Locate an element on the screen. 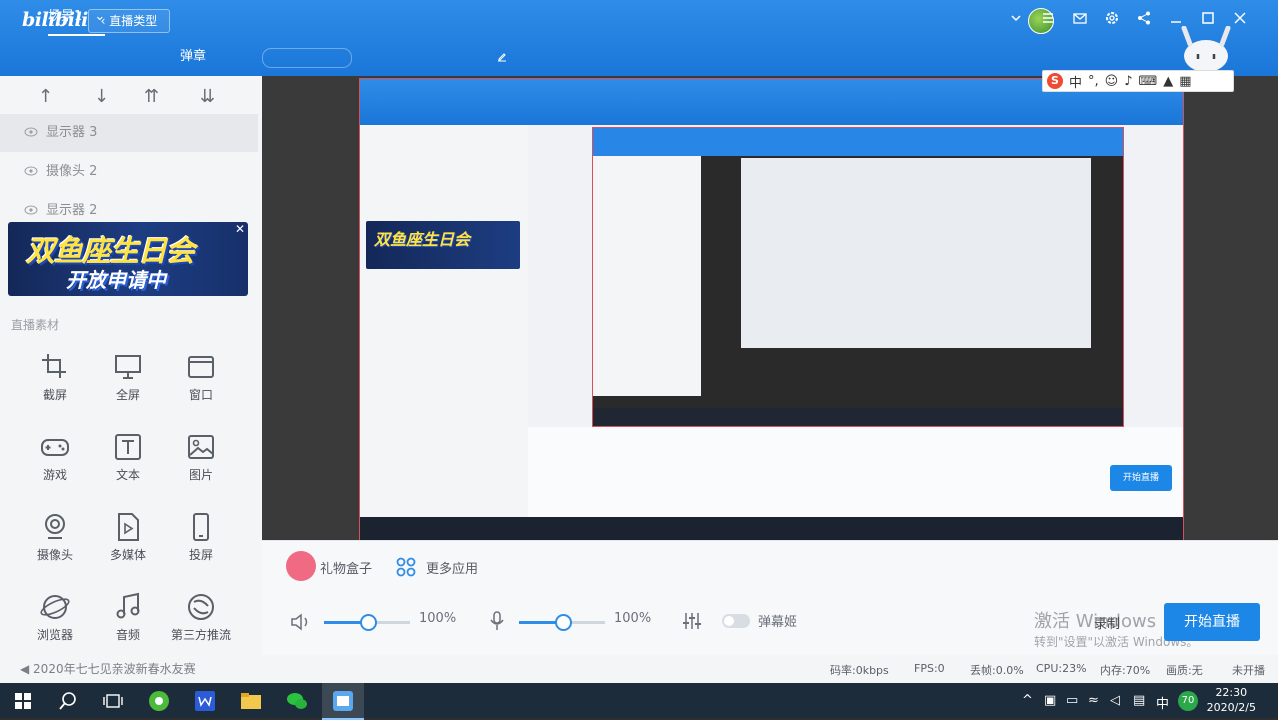 This screenshot has width=1278, height=720. media-icon is located at coordinates (128, 527).